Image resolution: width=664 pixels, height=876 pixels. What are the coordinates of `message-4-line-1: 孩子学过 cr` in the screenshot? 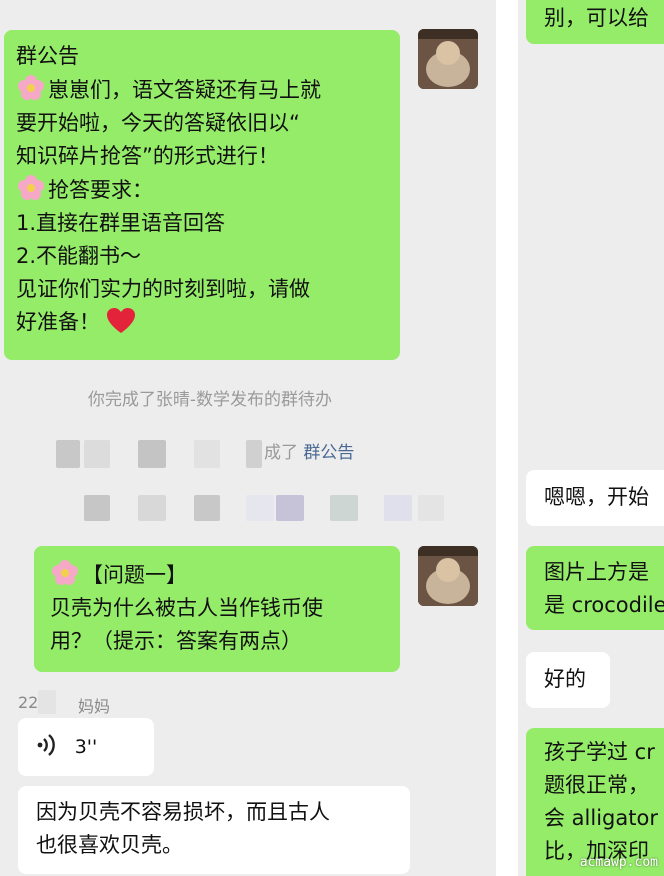 It's located at (599, 752).